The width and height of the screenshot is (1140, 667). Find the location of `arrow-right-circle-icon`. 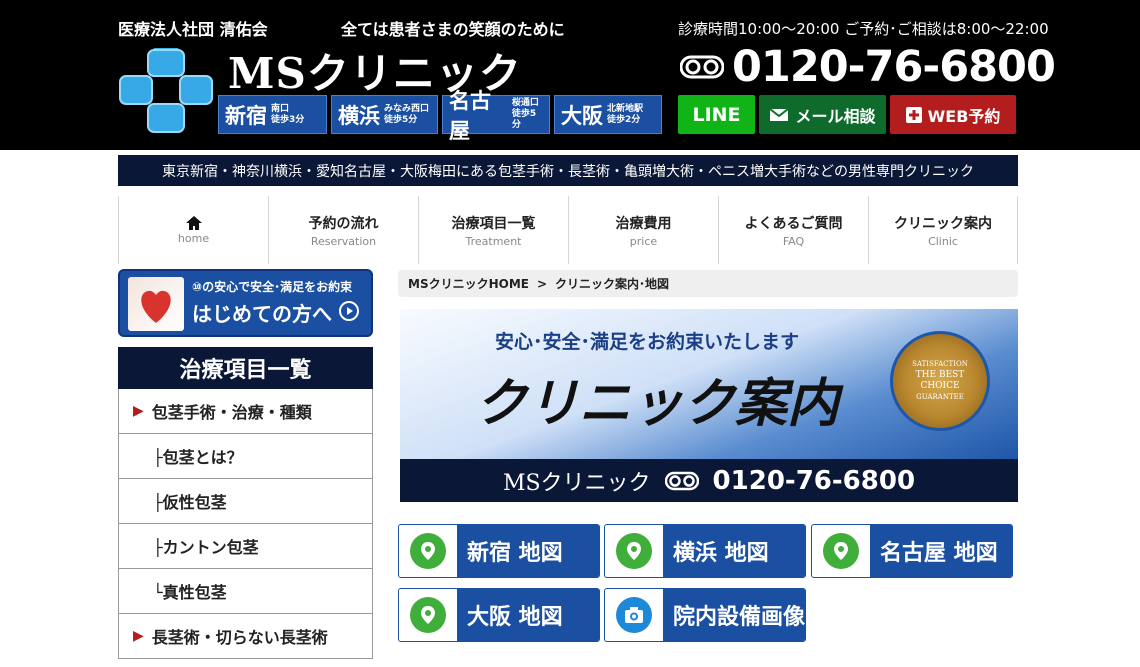

arrow-right-circle-icon is located at coordinates (349, 311).